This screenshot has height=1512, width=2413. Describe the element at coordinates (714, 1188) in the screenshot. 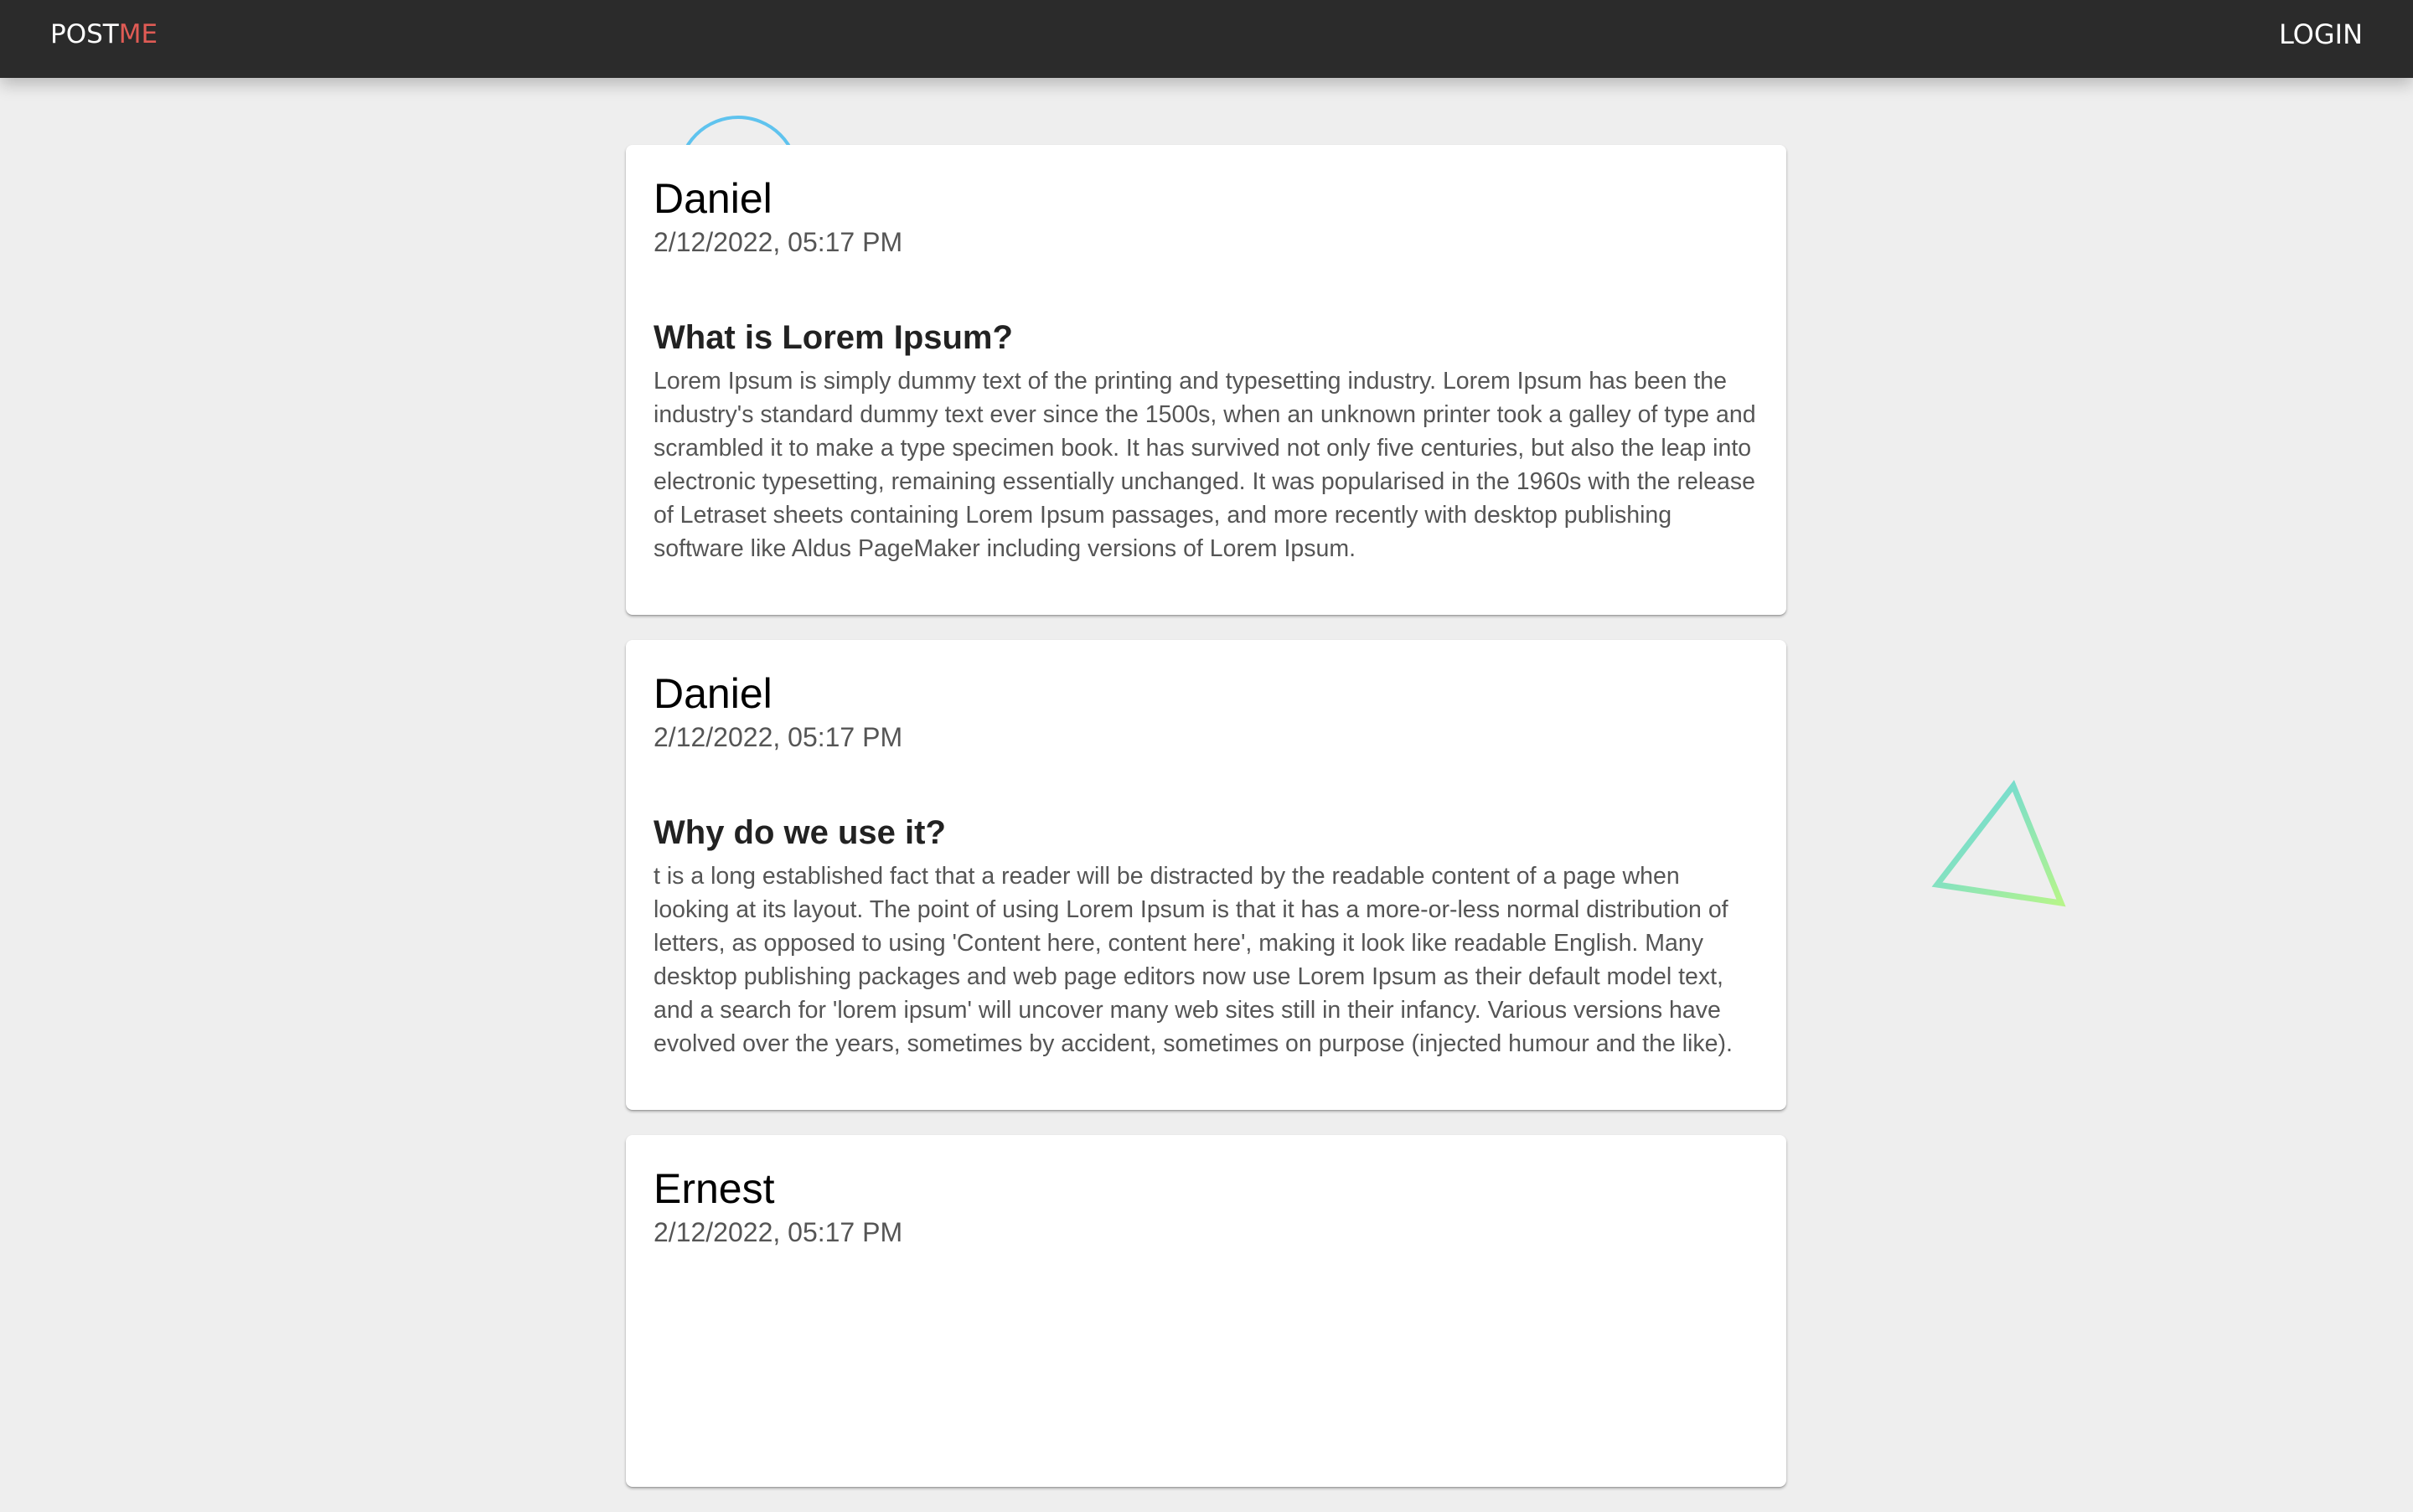

I see `post-author: Ernest` at that location.